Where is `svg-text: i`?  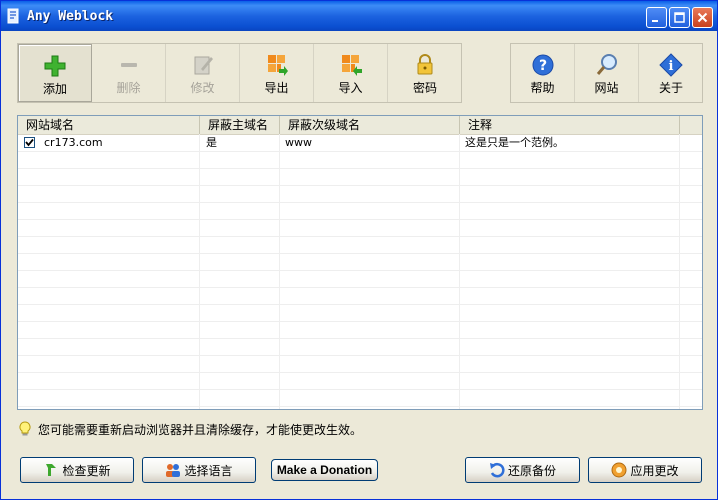
svg-text: i is located at coordinates (671, 66).